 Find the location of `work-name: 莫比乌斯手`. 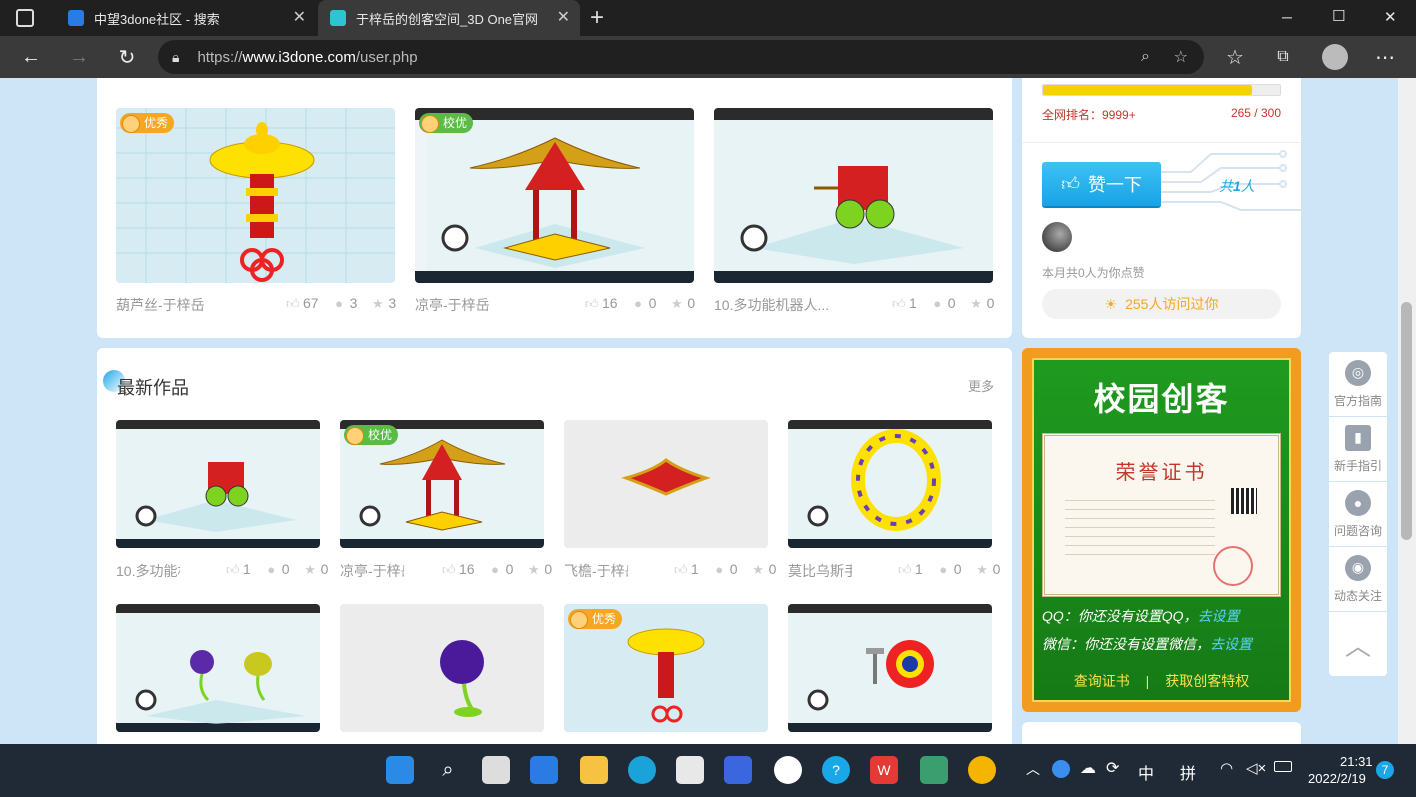

work-name: 莫比乌斯手 is located at coordinates (820, 571).